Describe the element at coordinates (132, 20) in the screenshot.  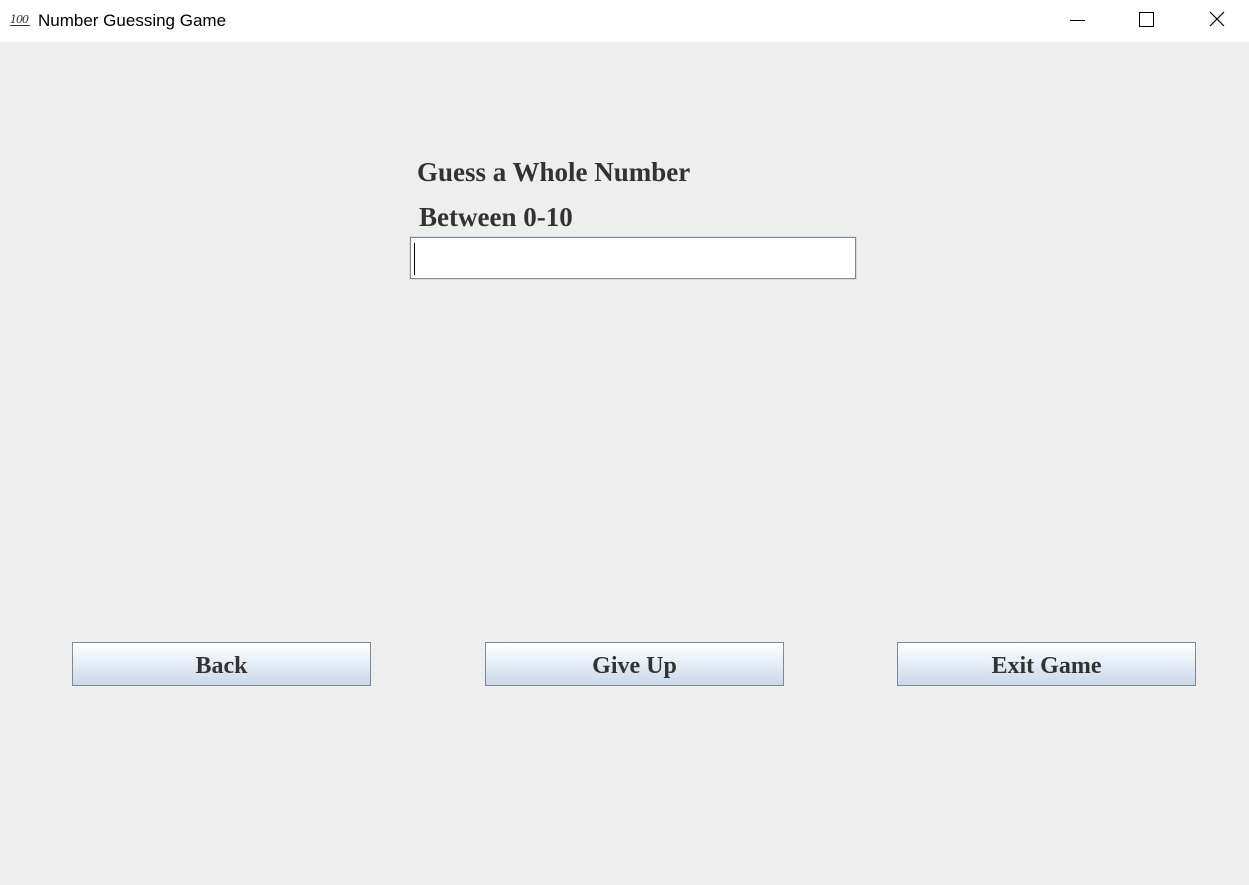
I see `window-title: Number Guessing Game` at that location.